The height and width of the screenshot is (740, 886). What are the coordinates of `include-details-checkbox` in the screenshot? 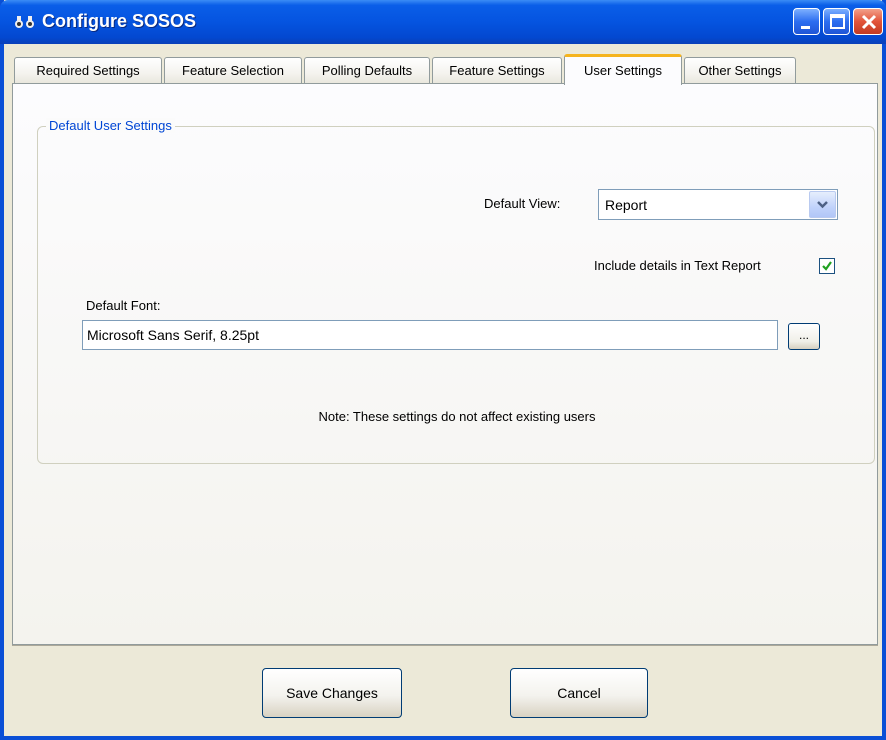 It's located at (827, 266).